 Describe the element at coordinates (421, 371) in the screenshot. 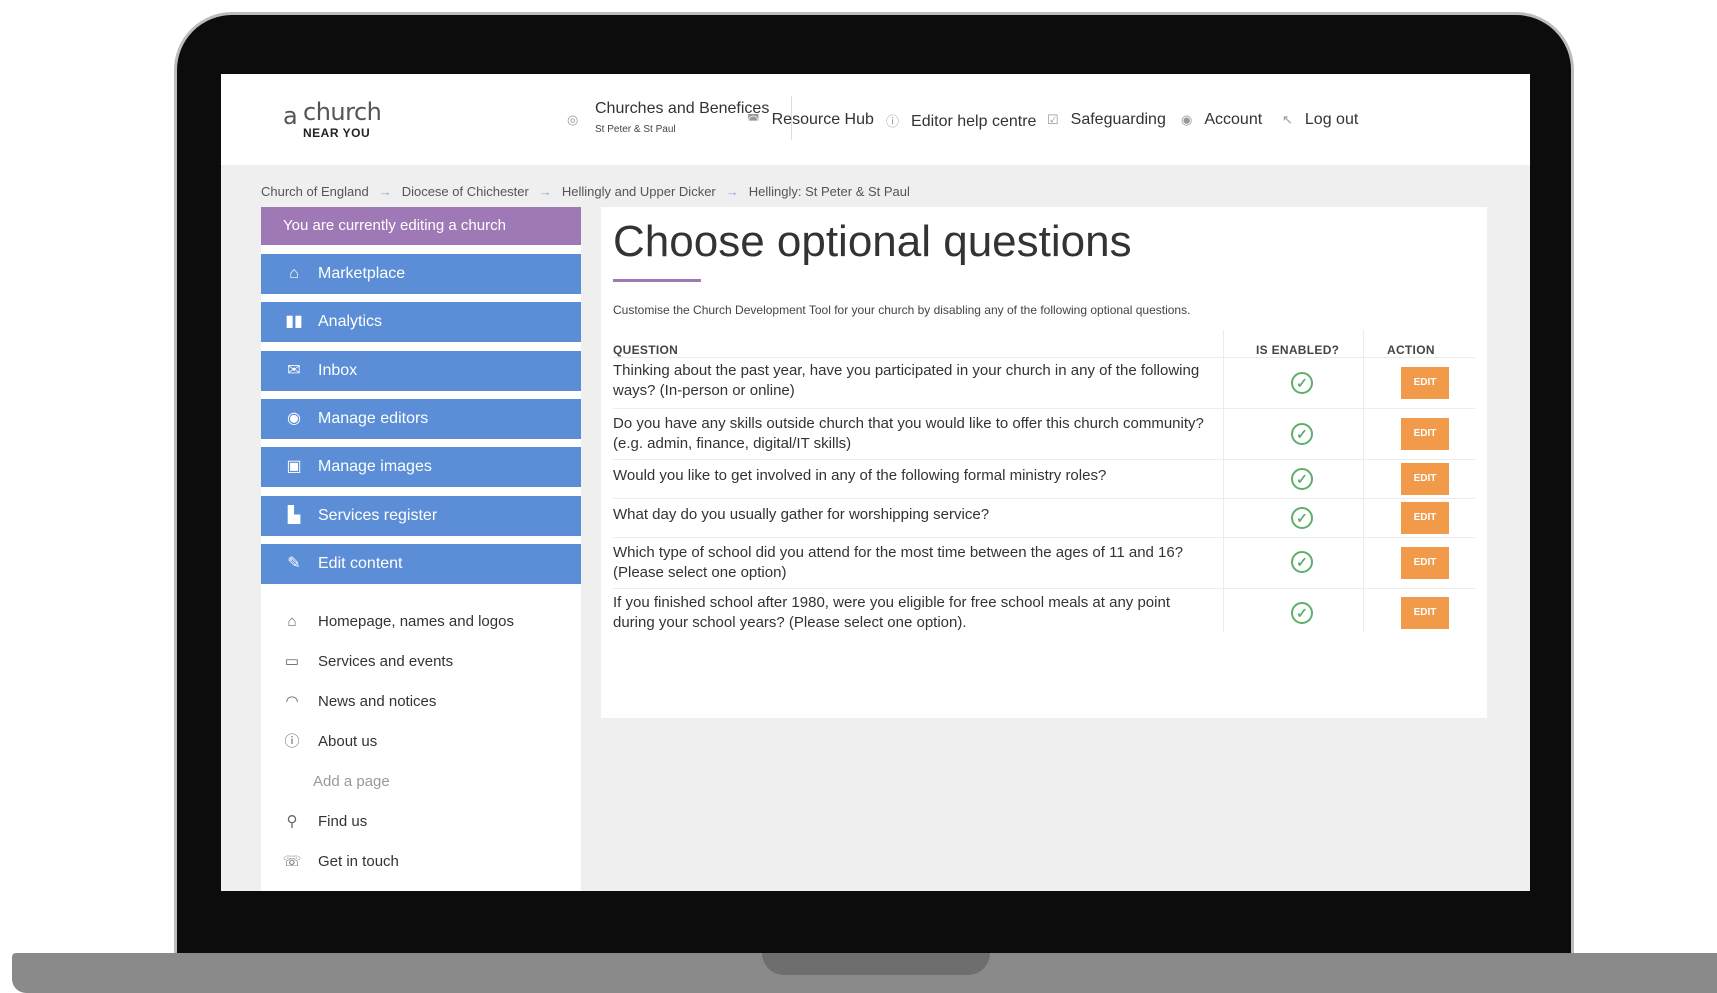

I see `sidebar-item-inbox: ✉ Inbox` at that location.